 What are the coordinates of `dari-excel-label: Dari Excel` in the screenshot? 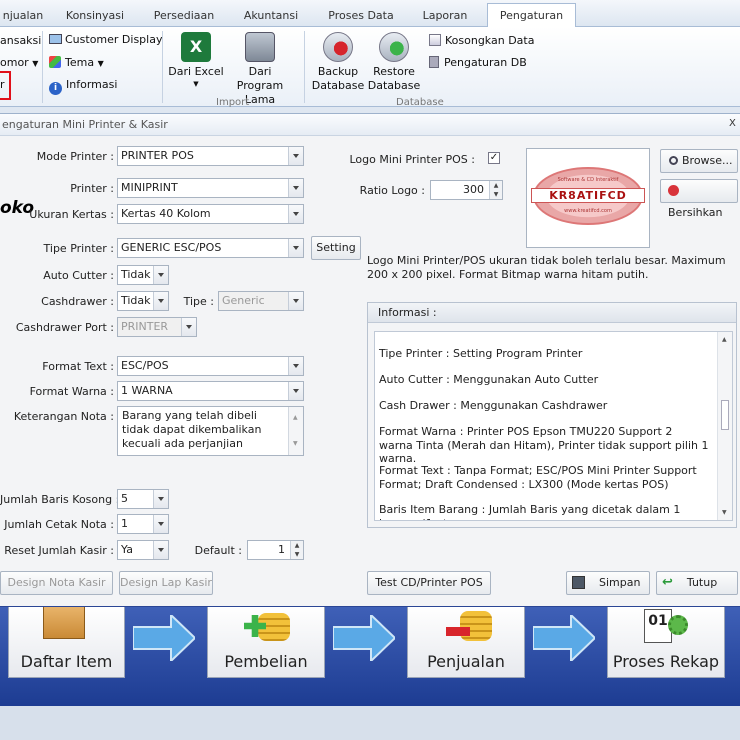 It's located at (196, 71).